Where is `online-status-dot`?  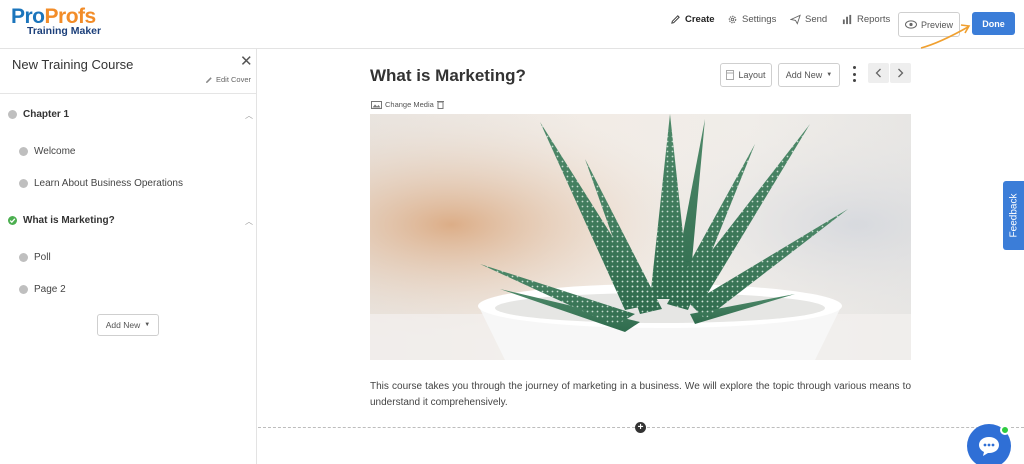 online-status-dot is located at coordinates (1005, 430).